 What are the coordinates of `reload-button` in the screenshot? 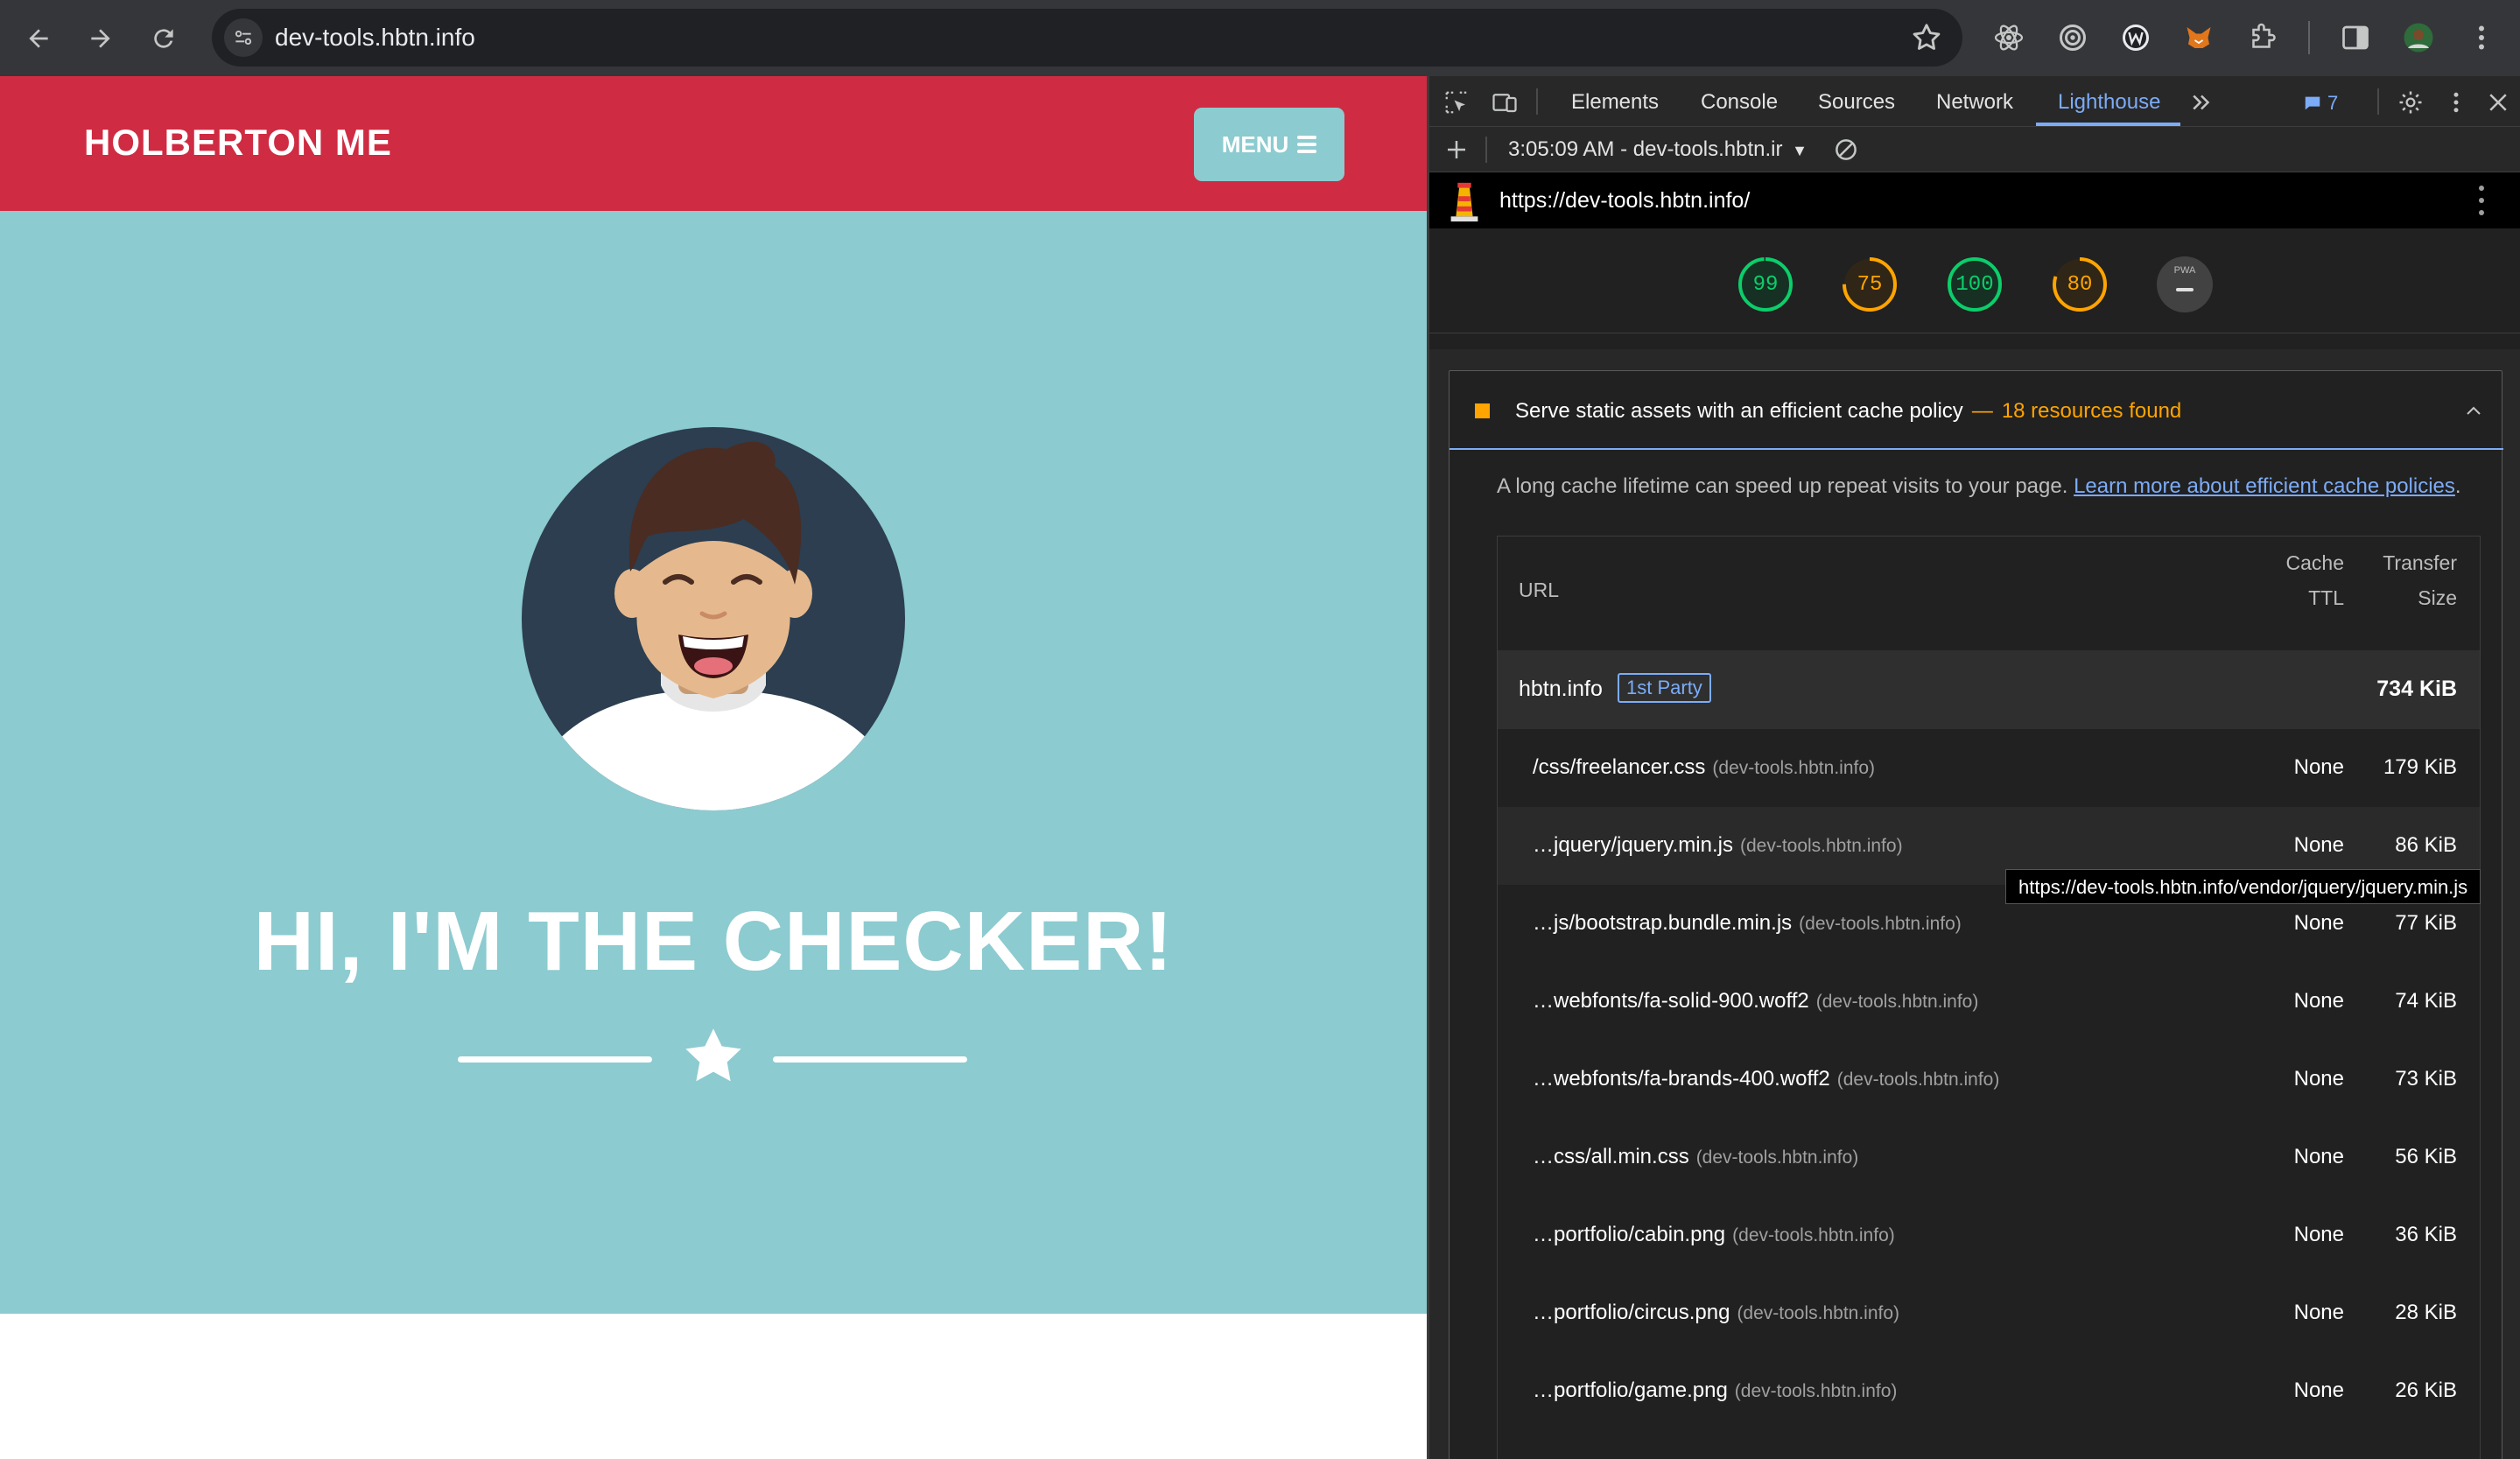 It's located at (163, 38).